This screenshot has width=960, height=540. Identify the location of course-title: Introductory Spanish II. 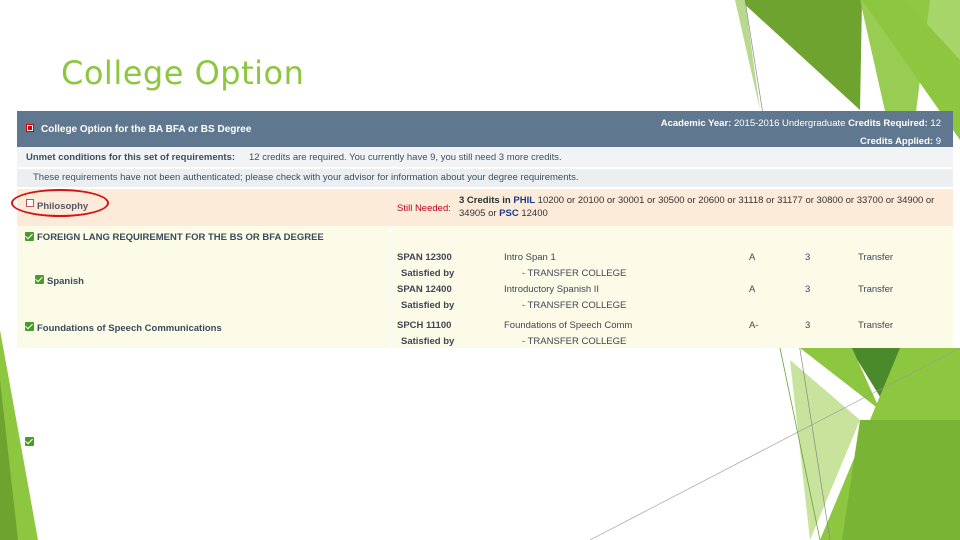
(552, 289).